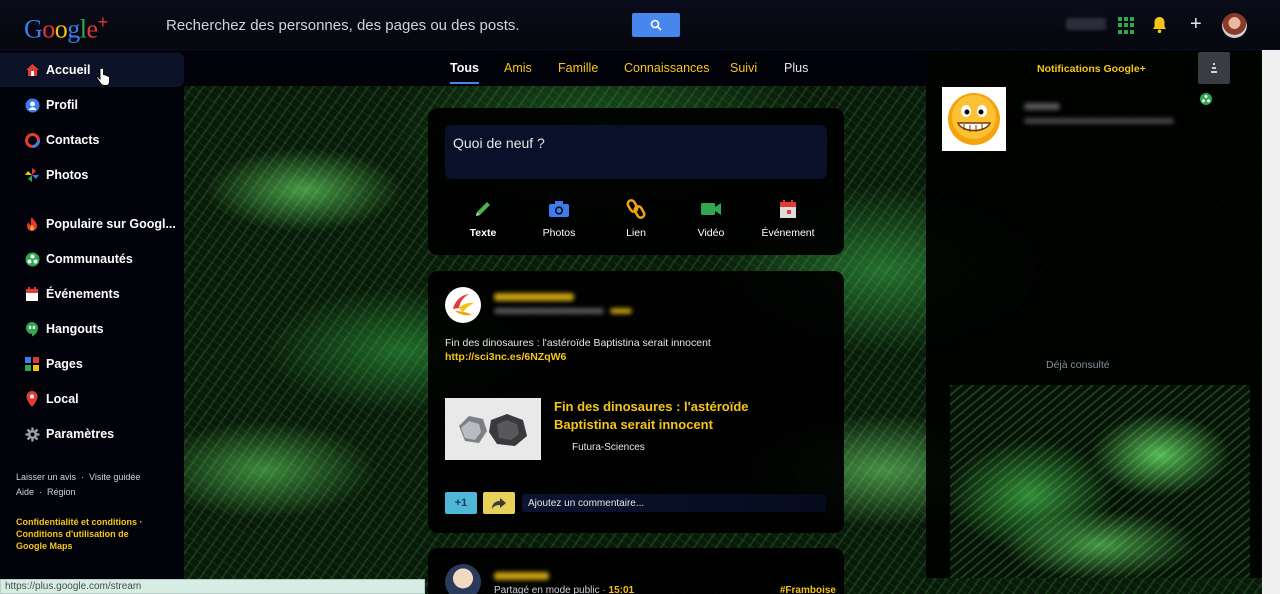 This screenshot has height=594, width=1280. Describe the element at coordinates (518, 68) in the screenshot. I see `tab-amis: Amis` at that location.